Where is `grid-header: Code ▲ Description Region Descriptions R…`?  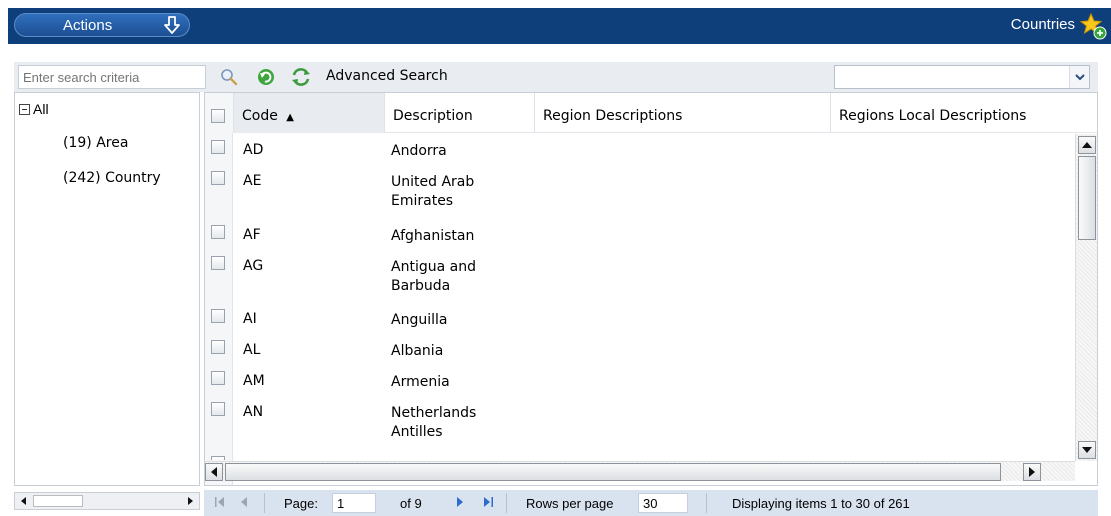 grid-header: Code ▲ Description Region Descriptions R… is located at coordinates (651, 113).